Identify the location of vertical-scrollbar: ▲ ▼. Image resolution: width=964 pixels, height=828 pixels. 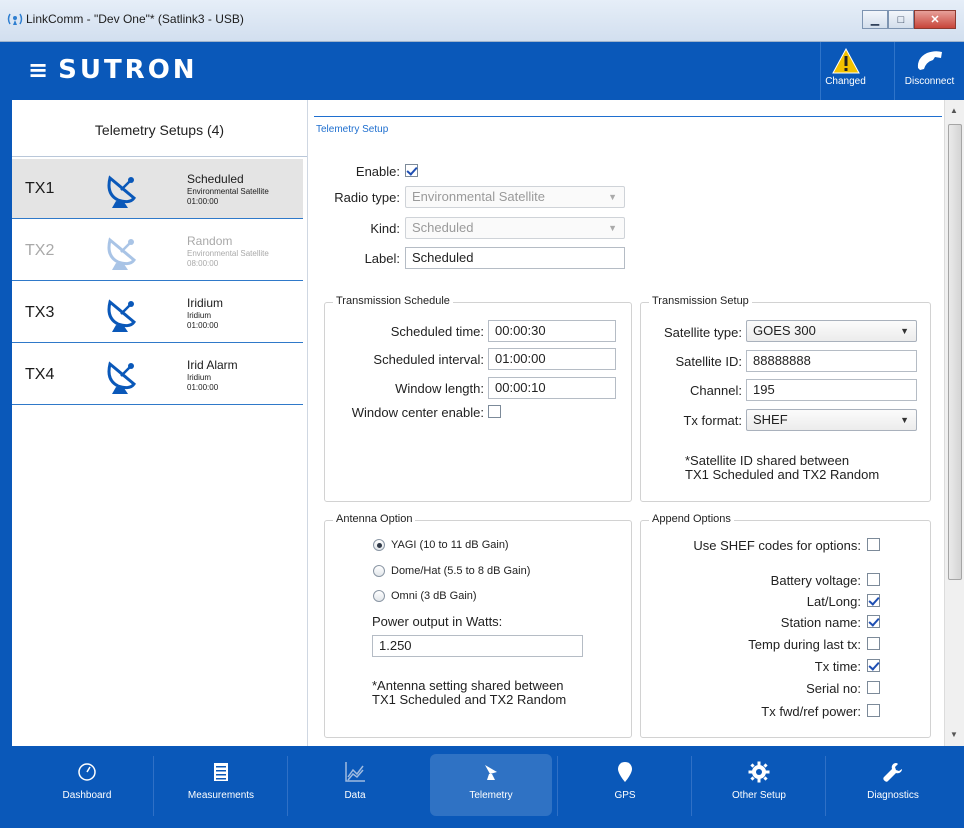
(954, 423).